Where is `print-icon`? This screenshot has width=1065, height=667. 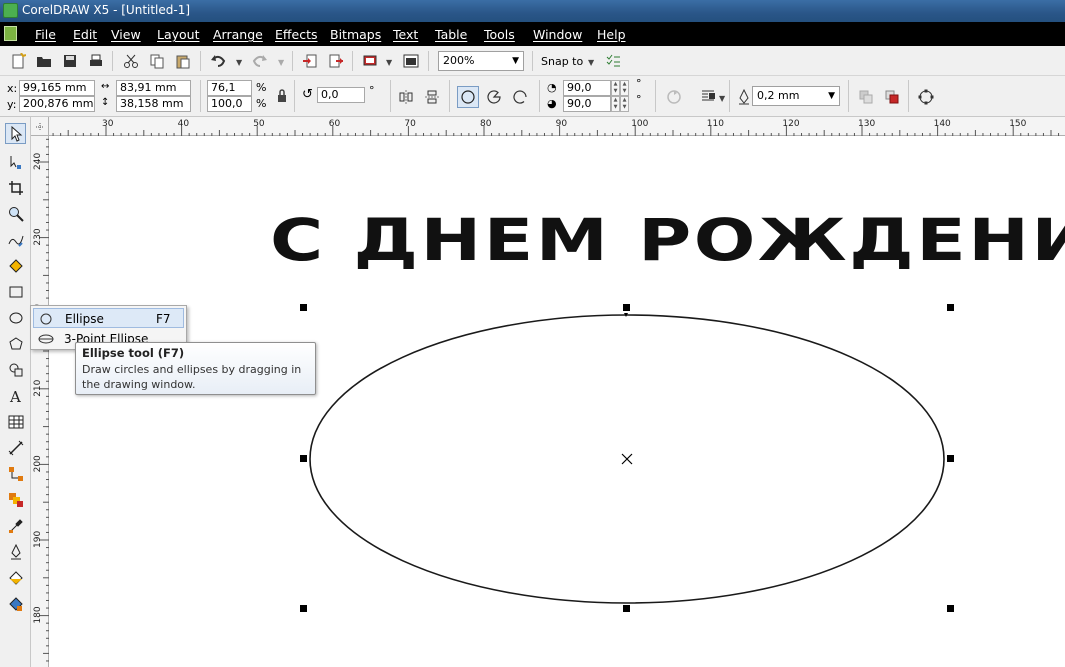 print-icon is located at coordinates (96, 61).